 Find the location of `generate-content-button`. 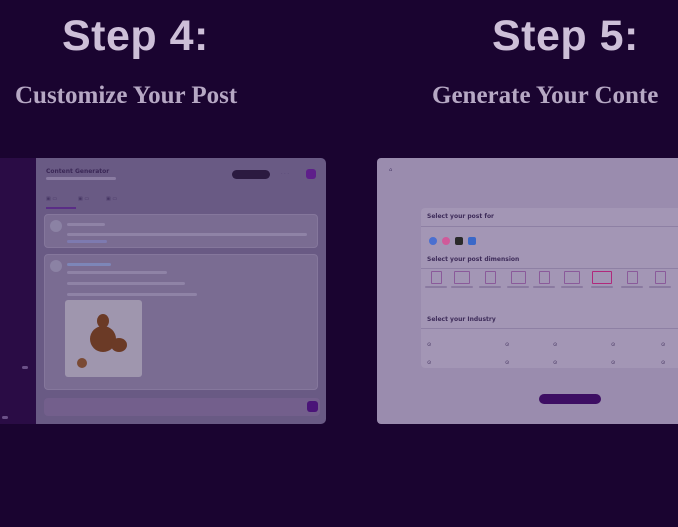

generate-content-button is located at coordinates (570, 399).